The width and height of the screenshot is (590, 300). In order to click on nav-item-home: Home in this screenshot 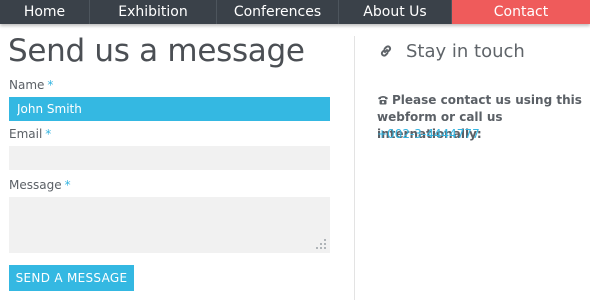, I will do `click(45, 12)`.